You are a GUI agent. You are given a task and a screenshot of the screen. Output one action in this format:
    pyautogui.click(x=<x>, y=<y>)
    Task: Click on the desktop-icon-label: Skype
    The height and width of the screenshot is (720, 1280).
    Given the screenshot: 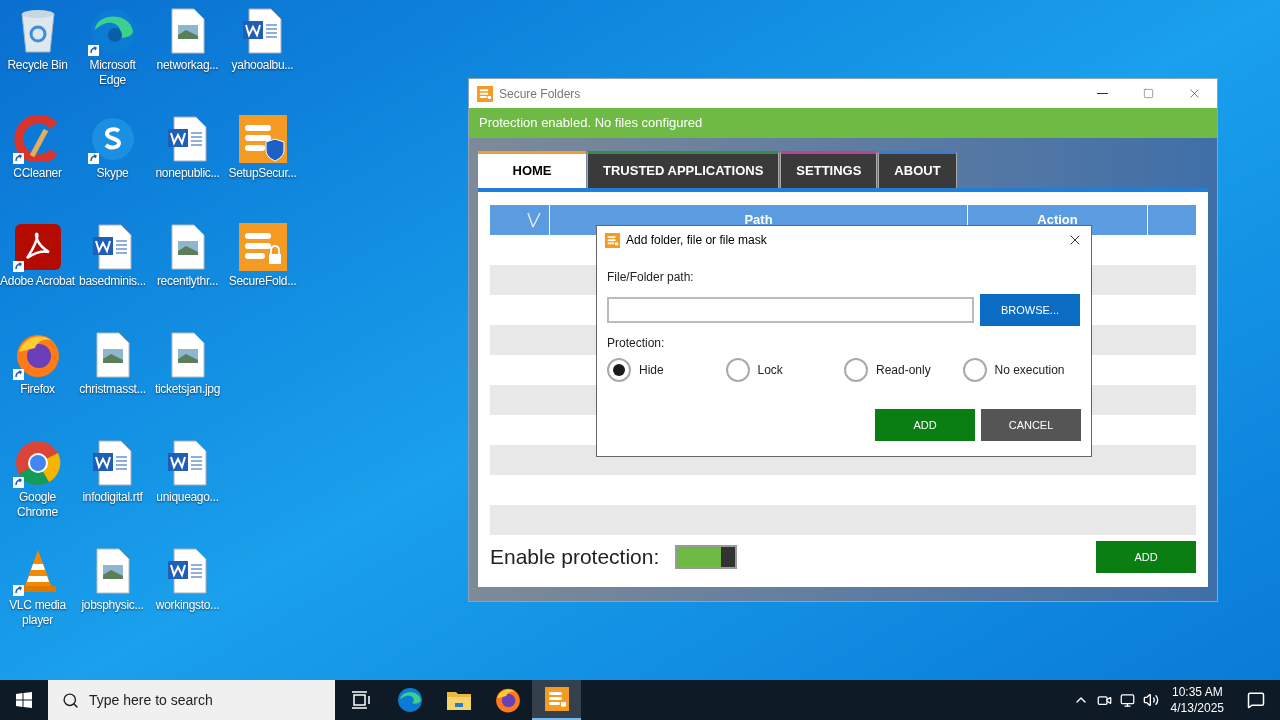 What is the action you would take?
    pyautogui.click(x=112, y=173)
    